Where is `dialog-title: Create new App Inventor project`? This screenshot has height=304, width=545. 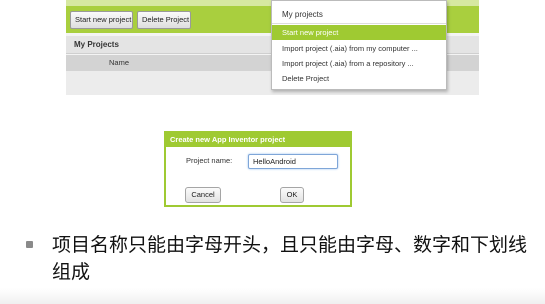 dialog-title: Create new App Inventor project is located at coordinates (258, 140).